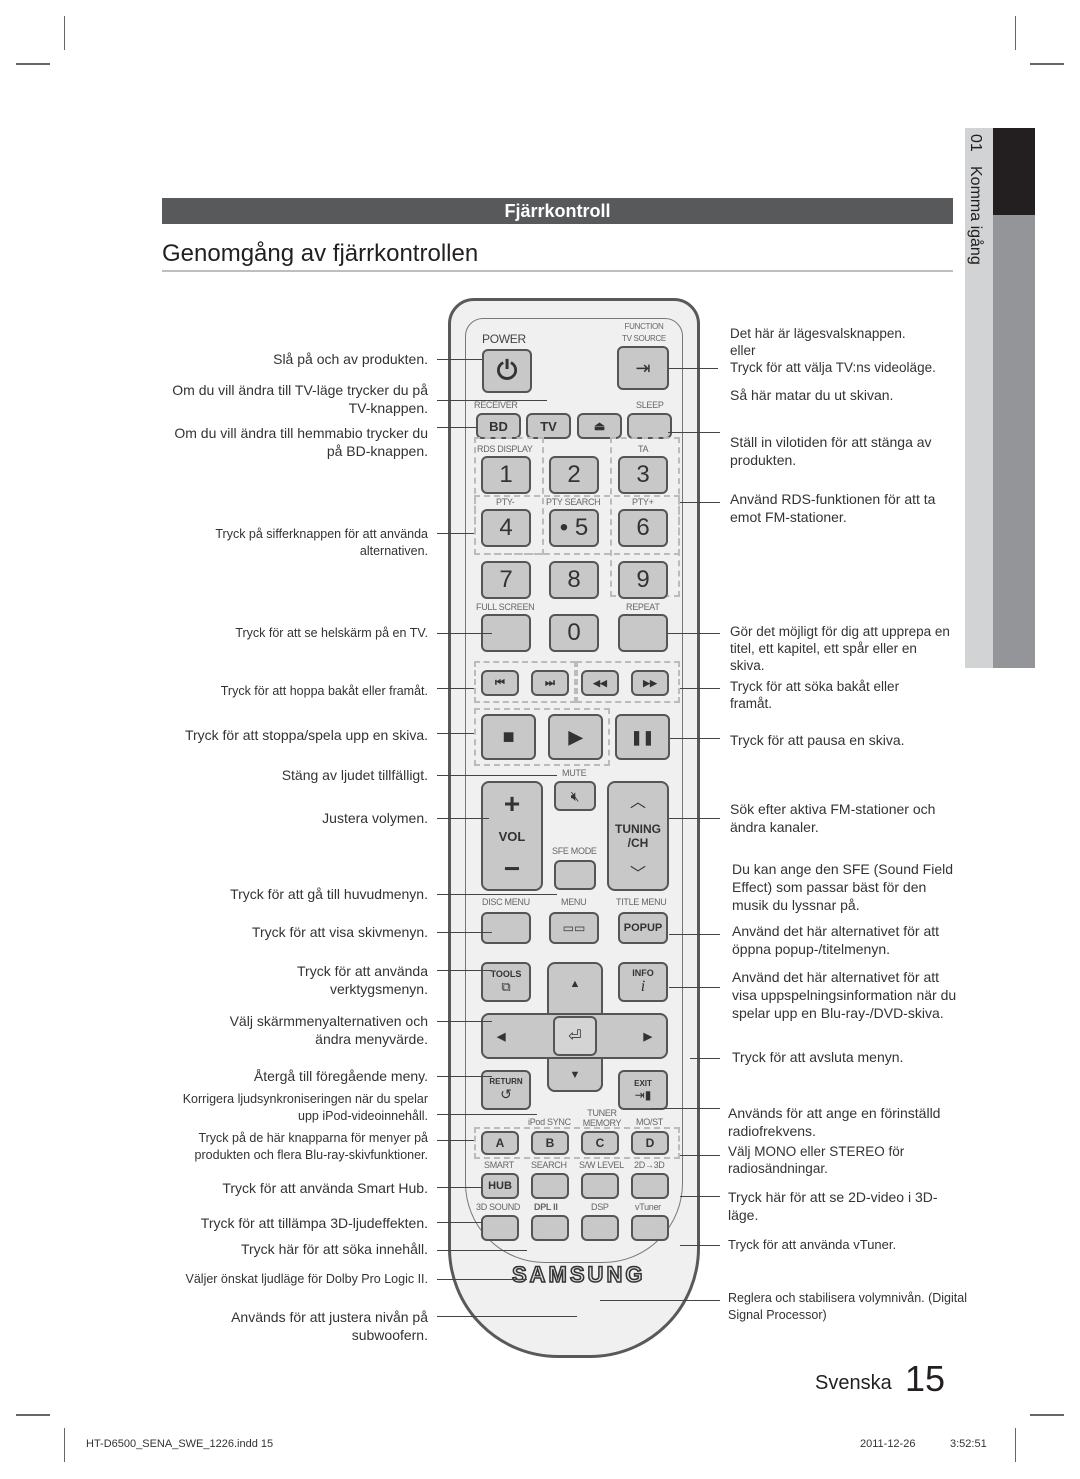 The height and width of the screenshot is (1479, 1080). I want to click on digit-6-button: 6, so click(643, 528).